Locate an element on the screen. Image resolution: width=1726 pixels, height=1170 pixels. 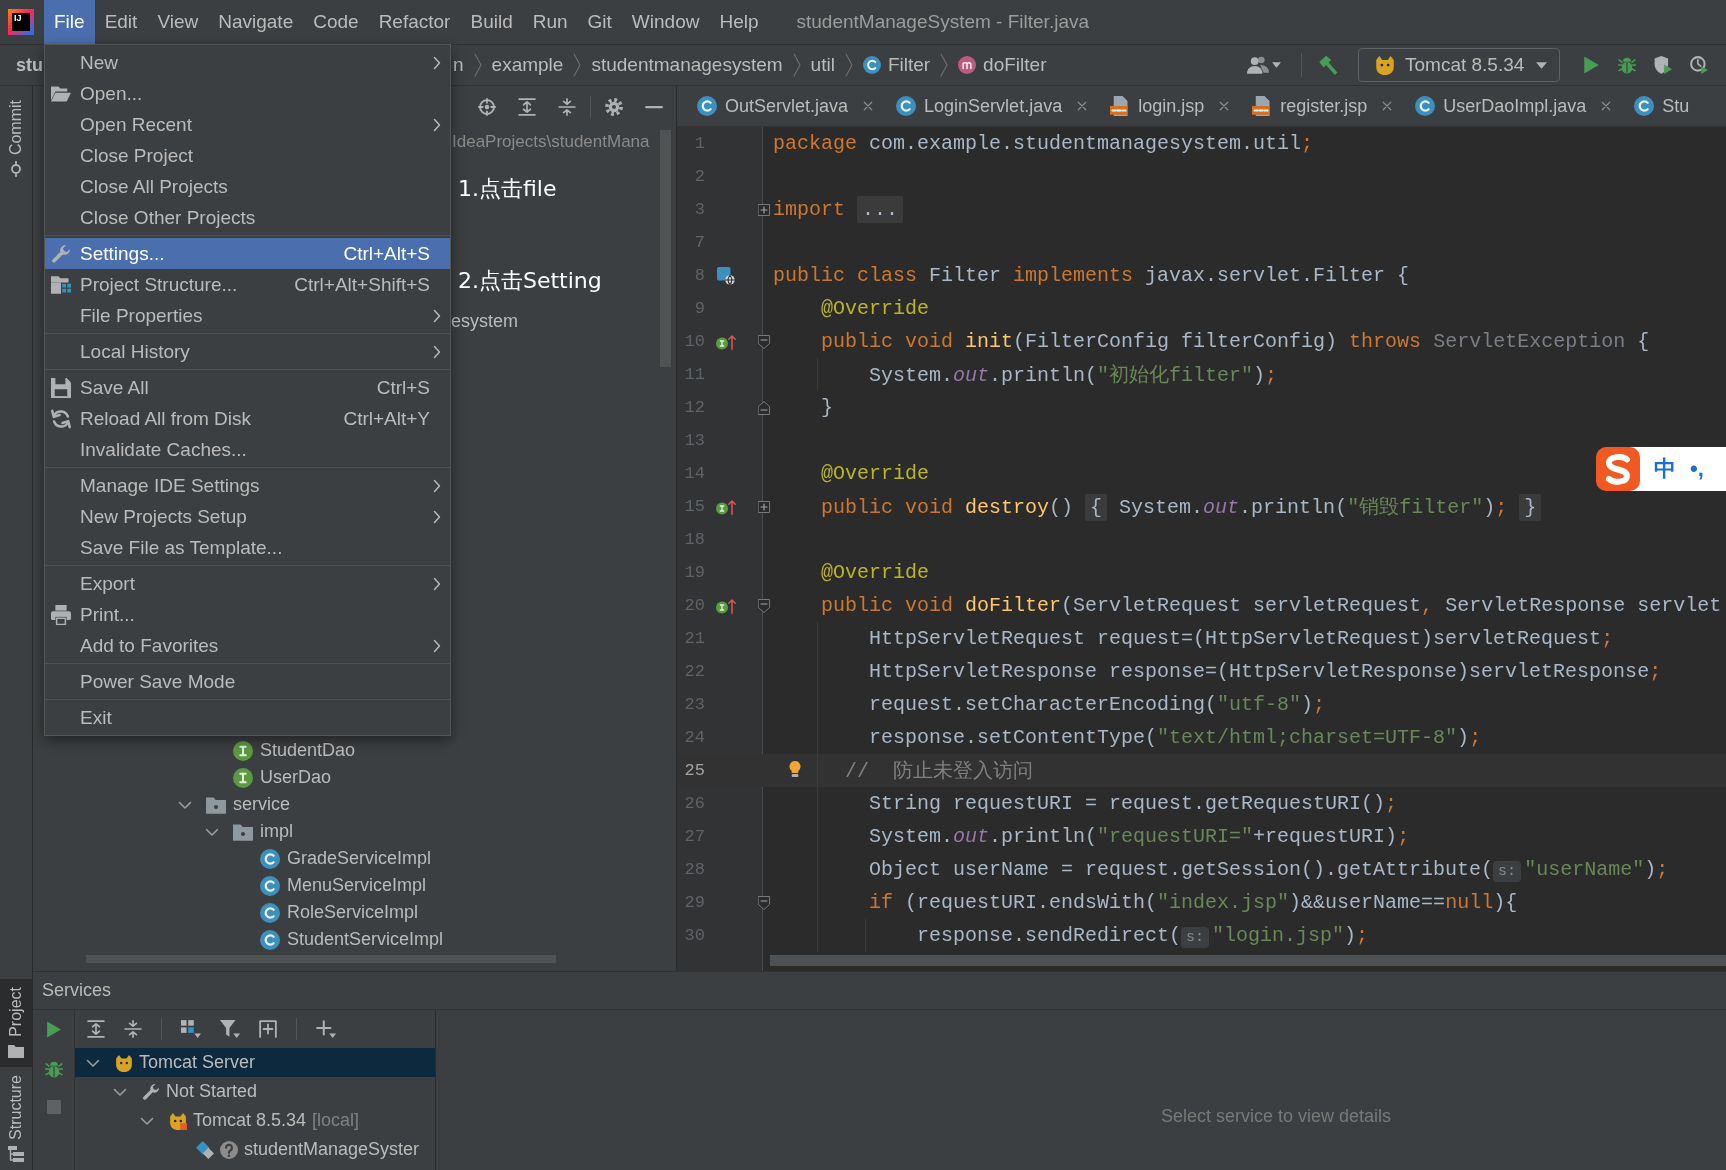
menu-item: Power Save Mode is located at coordinates (247, 681).